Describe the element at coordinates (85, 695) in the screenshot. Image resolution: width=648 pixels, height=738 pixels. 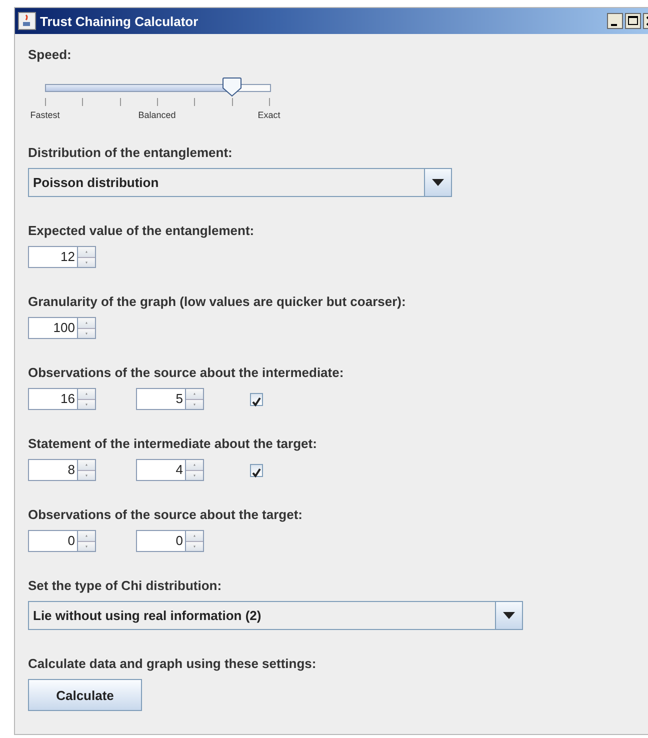
I see `calculate-button: Calculate` at that location.